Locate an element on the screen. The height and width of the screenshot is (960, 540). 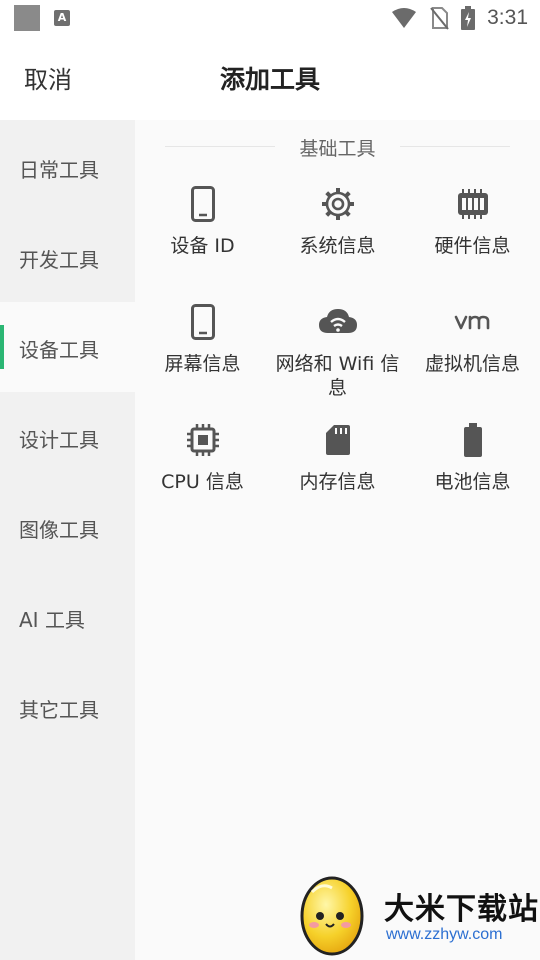
cloud-wifi-icon is located at coordinates (338, 322).